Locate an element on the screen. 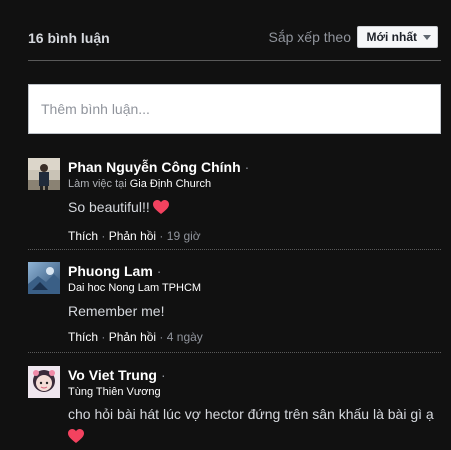 This screenshot has width=451, height=450. timestamp: 4 ngày is located at coordinates (185, 337).